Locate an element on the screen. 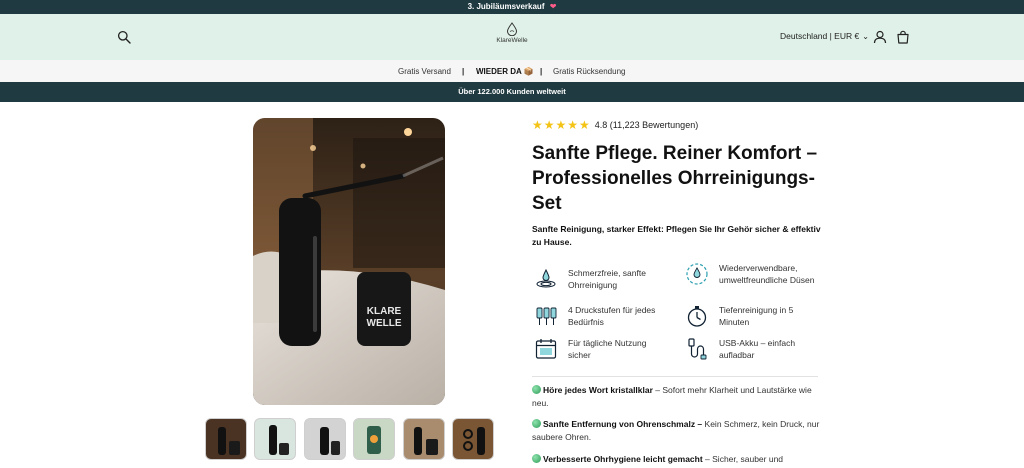  search-icon is located at coordinates (124, 37).